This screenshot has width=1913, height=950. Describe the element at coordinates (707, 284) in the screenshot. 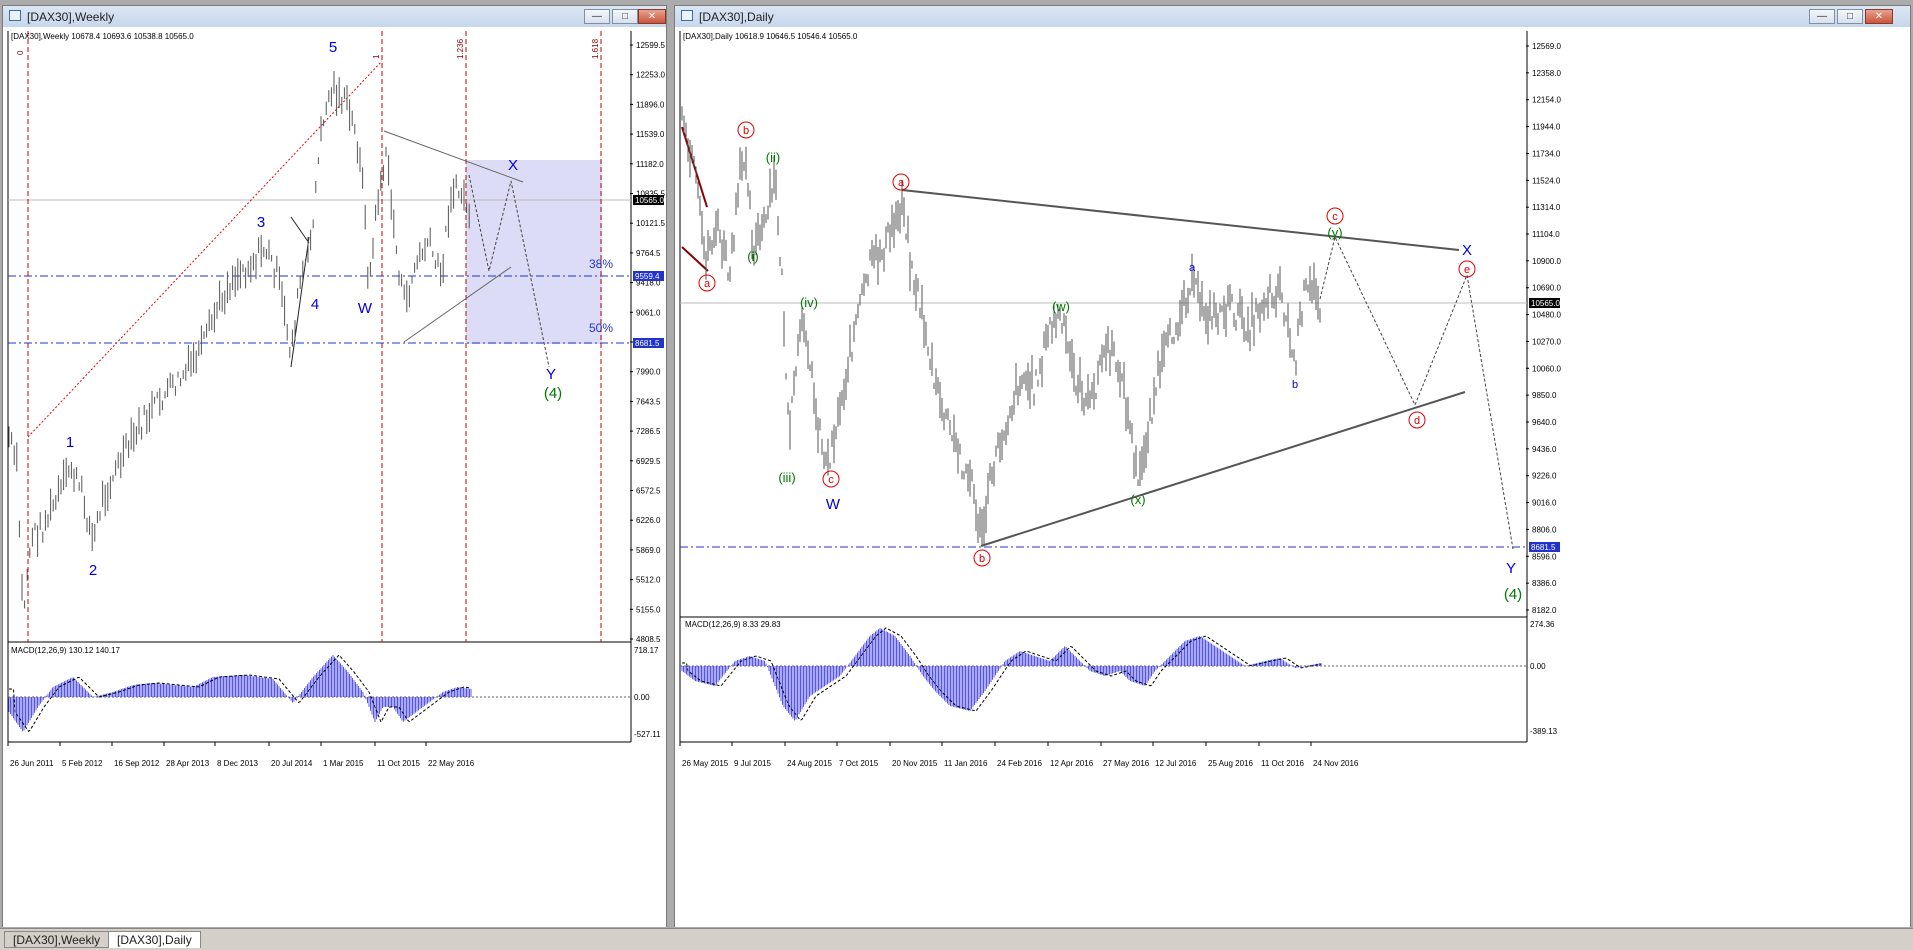

I see `svg-text: a` at that location.